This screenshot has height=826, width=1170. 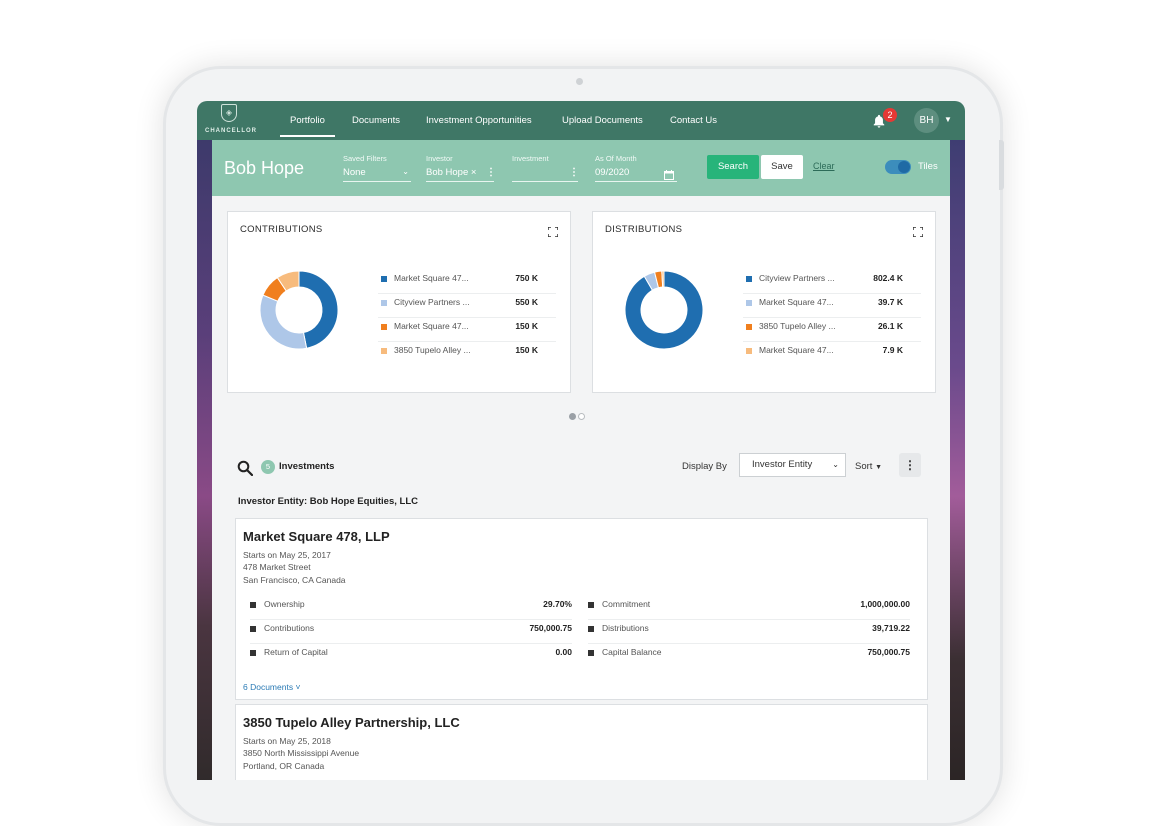 What do you see at coordinates (284, 766) in the screenshot?
I see `investment-address-line2: Portland, OR Canada` at bounding box center [284, 766].